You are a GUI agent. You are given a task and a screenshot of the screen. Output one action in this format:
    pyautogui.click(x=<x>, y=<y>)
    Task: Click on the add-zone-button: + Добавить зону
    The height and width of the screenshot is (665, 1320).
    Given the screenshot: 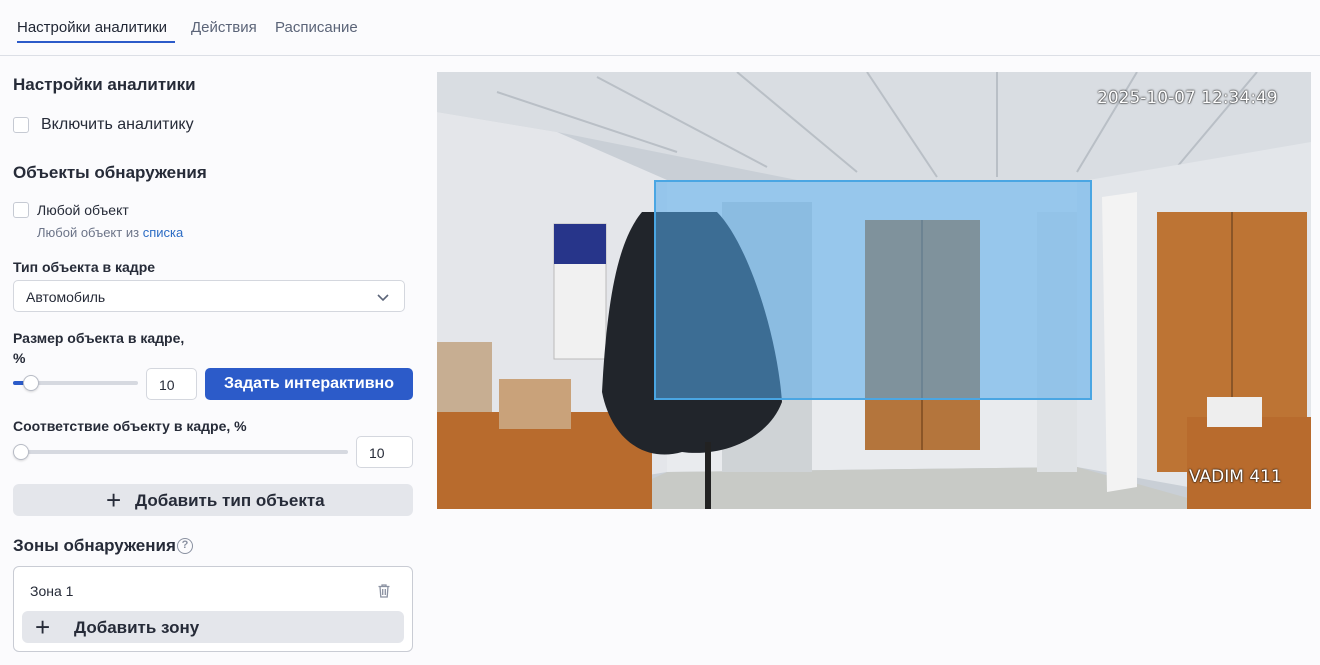 What is the action you would take?
    pyautogui.click(x=213, y=627)
    